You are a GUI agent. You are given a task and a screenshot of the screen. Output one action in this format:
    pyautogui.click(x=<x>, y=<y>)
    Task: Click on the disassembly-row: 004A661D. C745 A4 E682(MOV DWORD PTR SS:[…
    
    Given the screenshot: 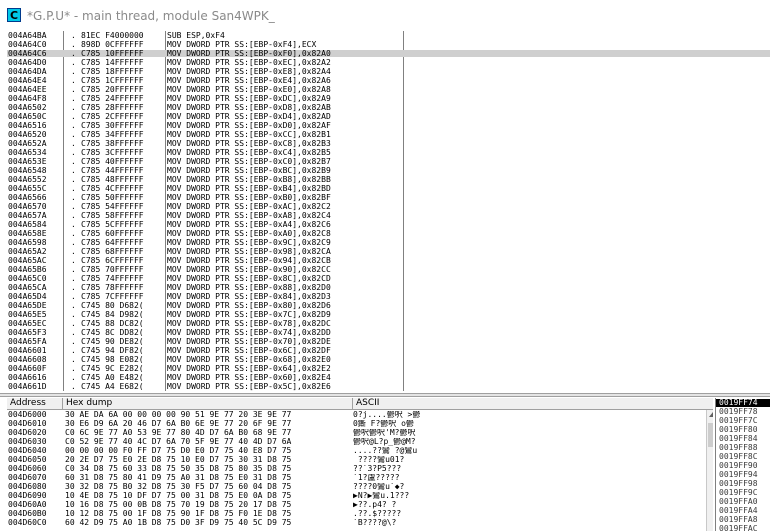 What is the action you would take?
    pyautogui.click(x=388, y=387)
    